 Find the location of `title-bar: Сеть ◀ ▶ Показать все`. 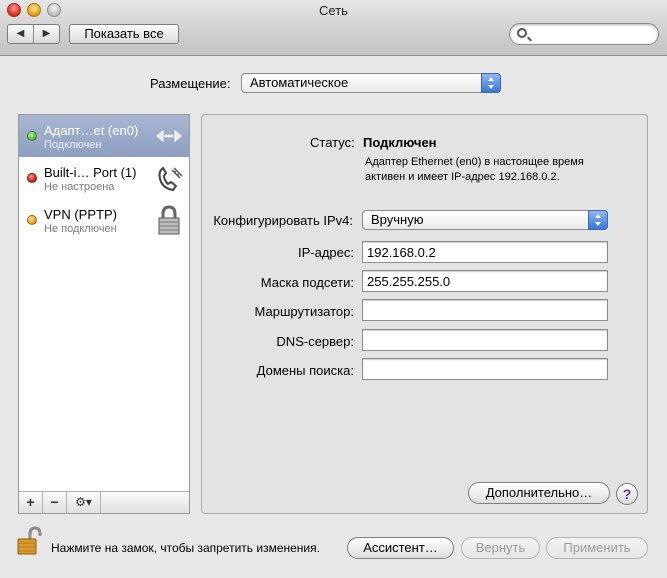

title-bar: Сеть ◀ ▶ Показать все is located at coordinates (333, 28).